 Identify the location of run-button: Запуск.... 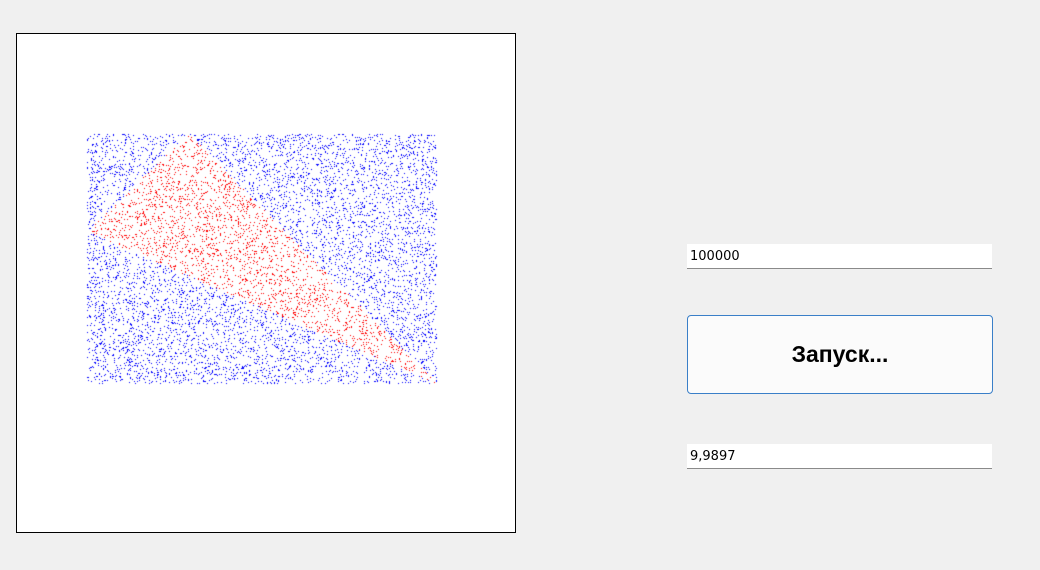
(840, 354).